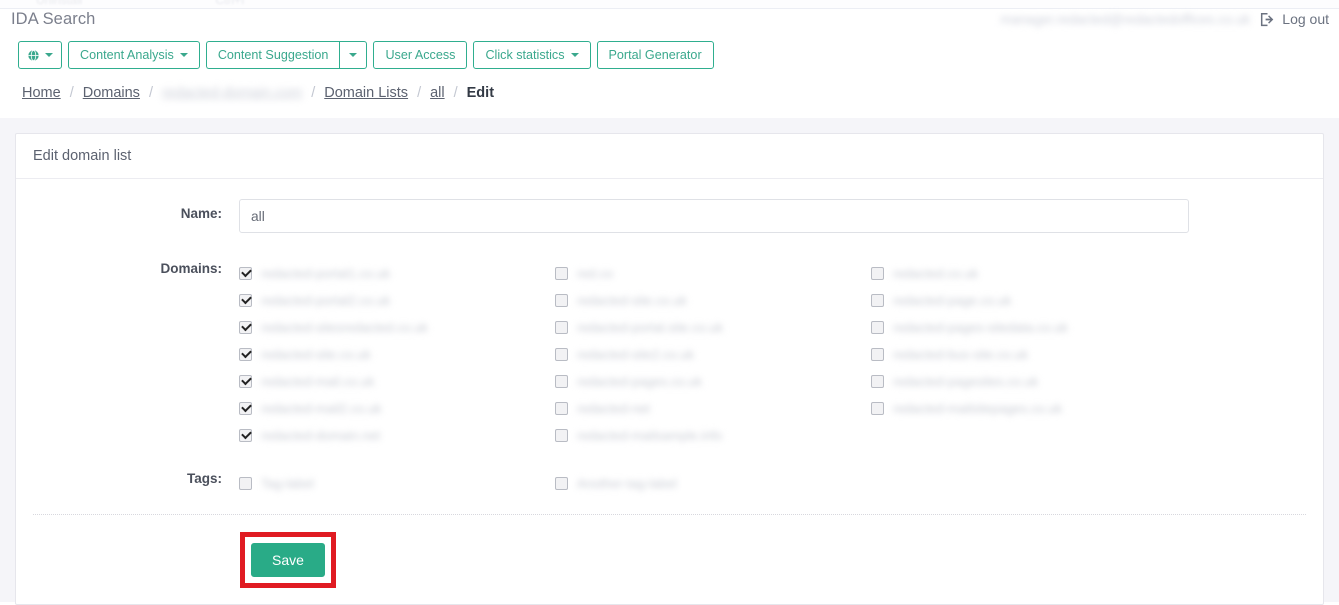 This screenshot has height=605, width=1339. Describe the element at coordinates (980, 327) in the screenshot. I see `domain-label: redacted-pages-sitedata.co.uk` at that location.